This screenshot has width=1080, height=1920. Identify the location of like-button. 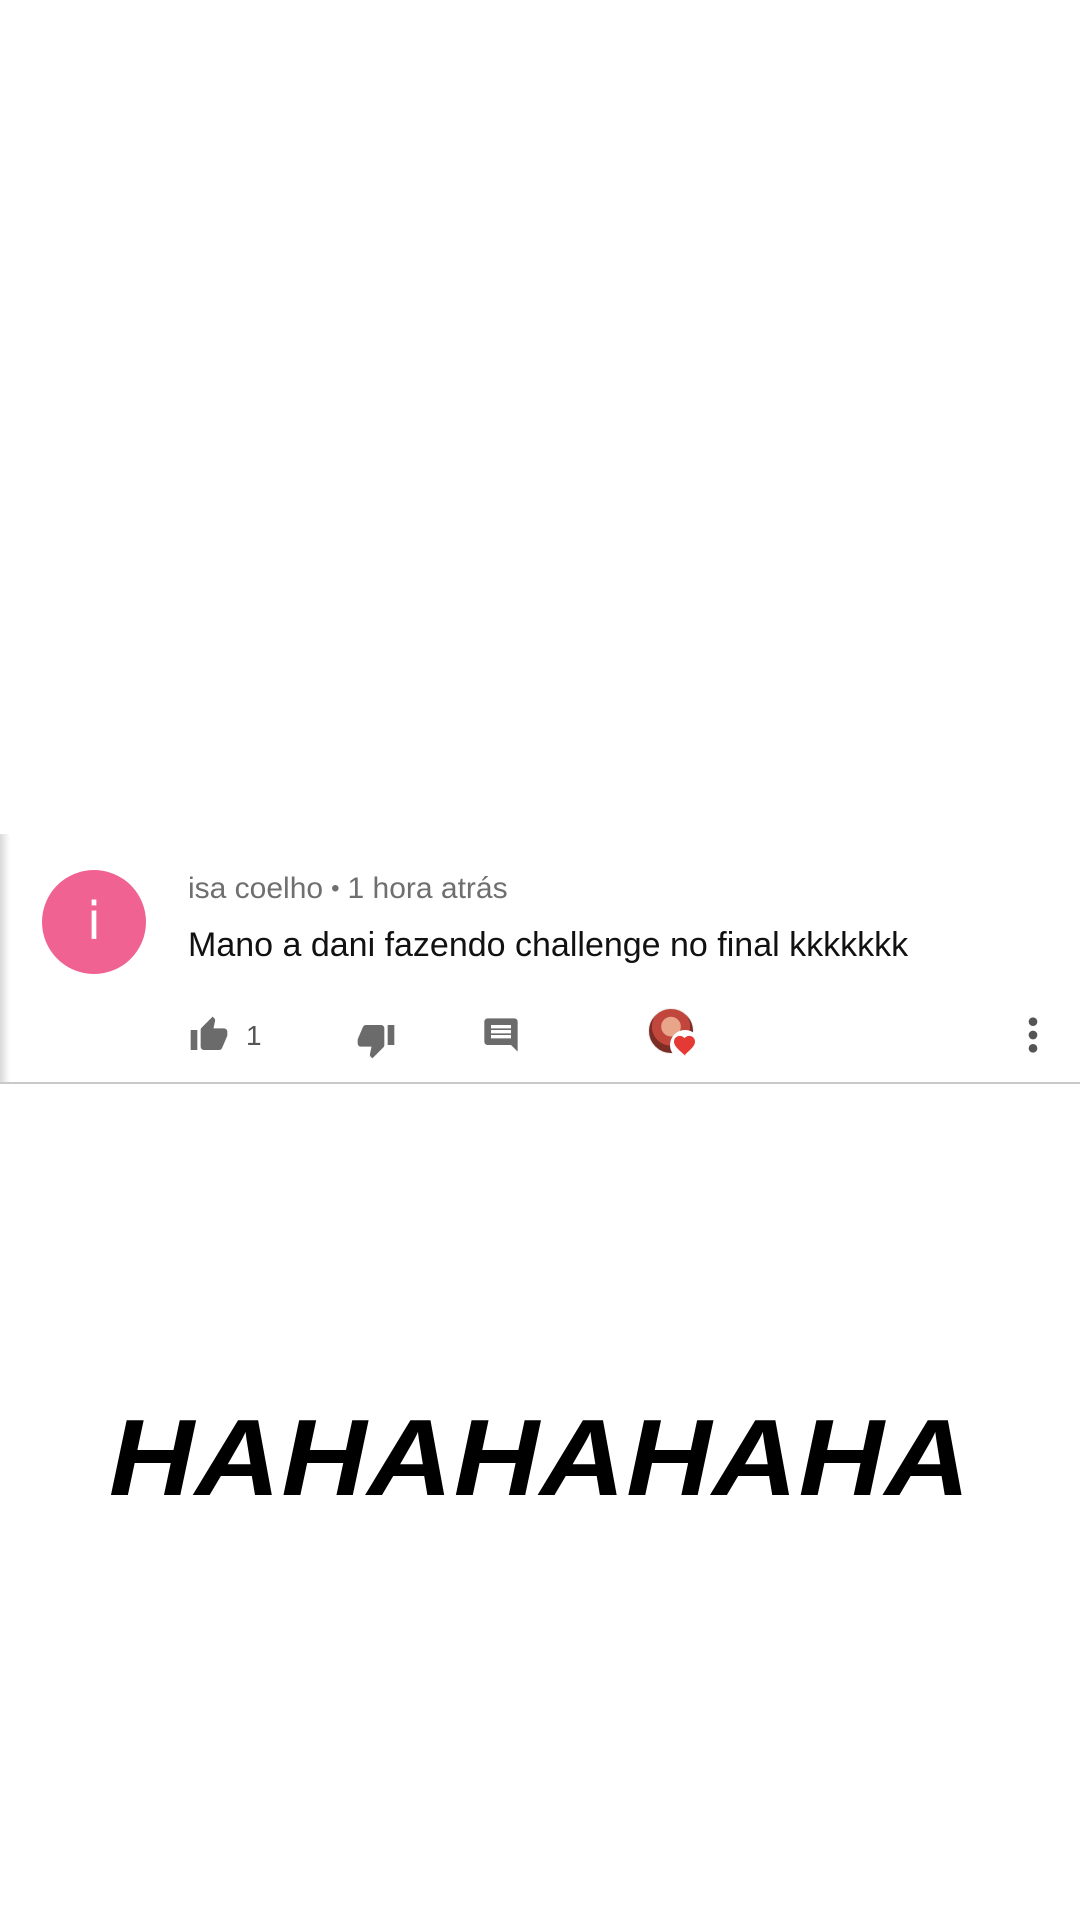
(209, 1035).